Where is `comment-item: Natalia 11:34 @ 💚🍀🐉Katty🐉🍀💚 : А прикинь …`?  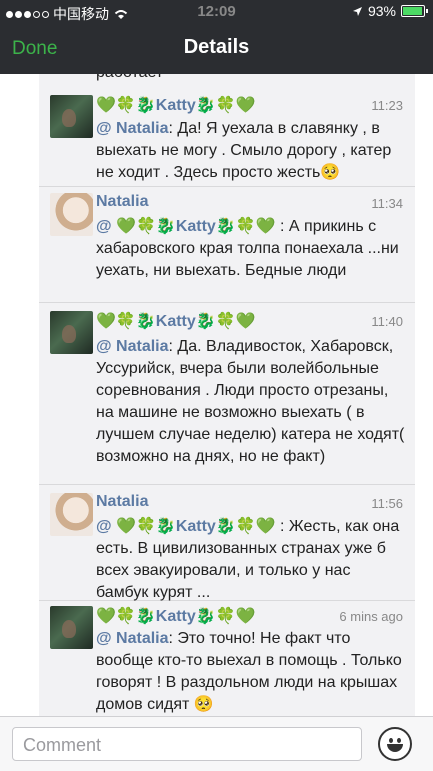 comment-item: Natalia 11:34 @ 💚🍀🐉Katty🐉🍀💚 : А прикинь … is located at coordinates (227, 244).